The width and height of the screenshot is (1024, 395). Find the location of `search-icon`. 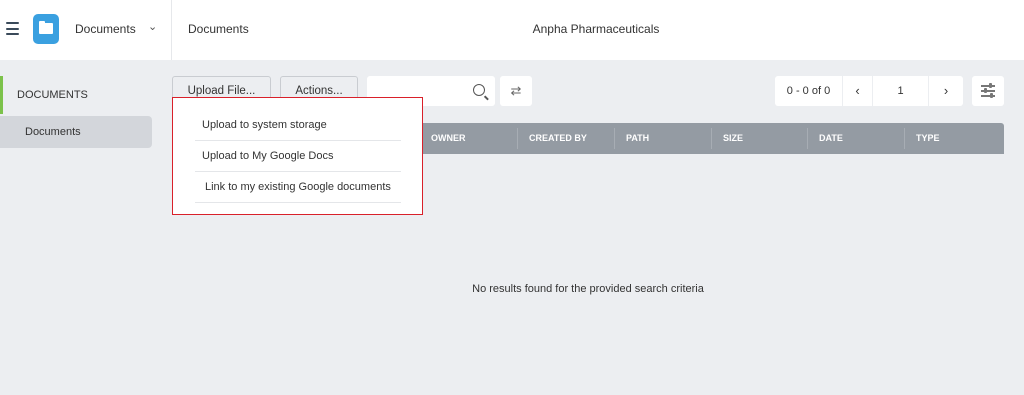

search-icon is located at coordinates (479, 90).